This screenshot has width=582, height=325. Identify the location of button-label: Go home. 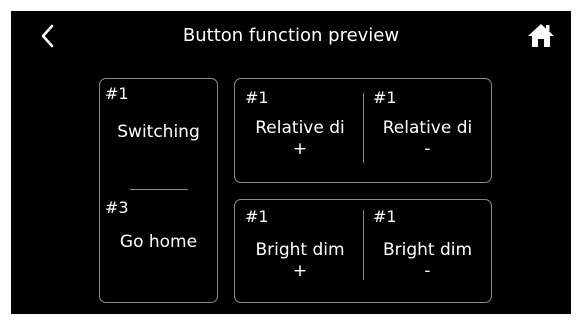
(158, 242).